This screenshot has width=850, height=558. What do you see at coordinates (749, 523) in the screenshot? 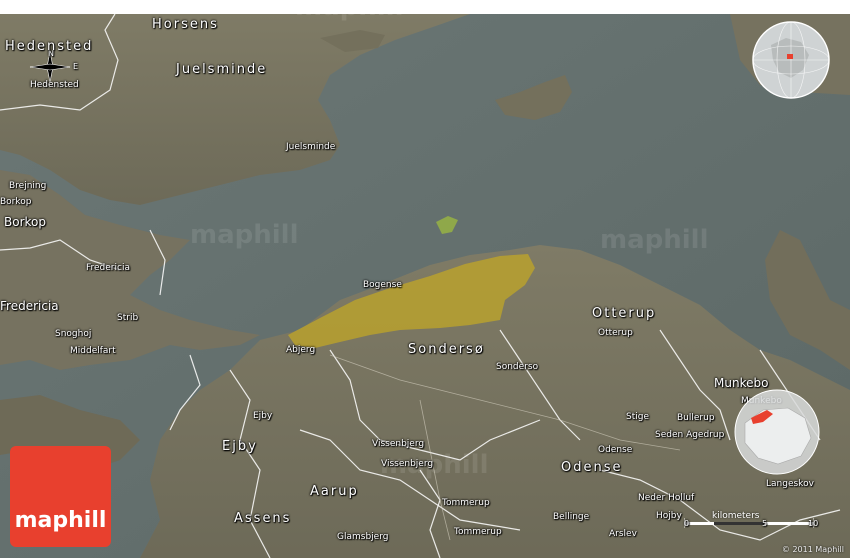
I see `scale-bar` at bounding box center [749, 523].